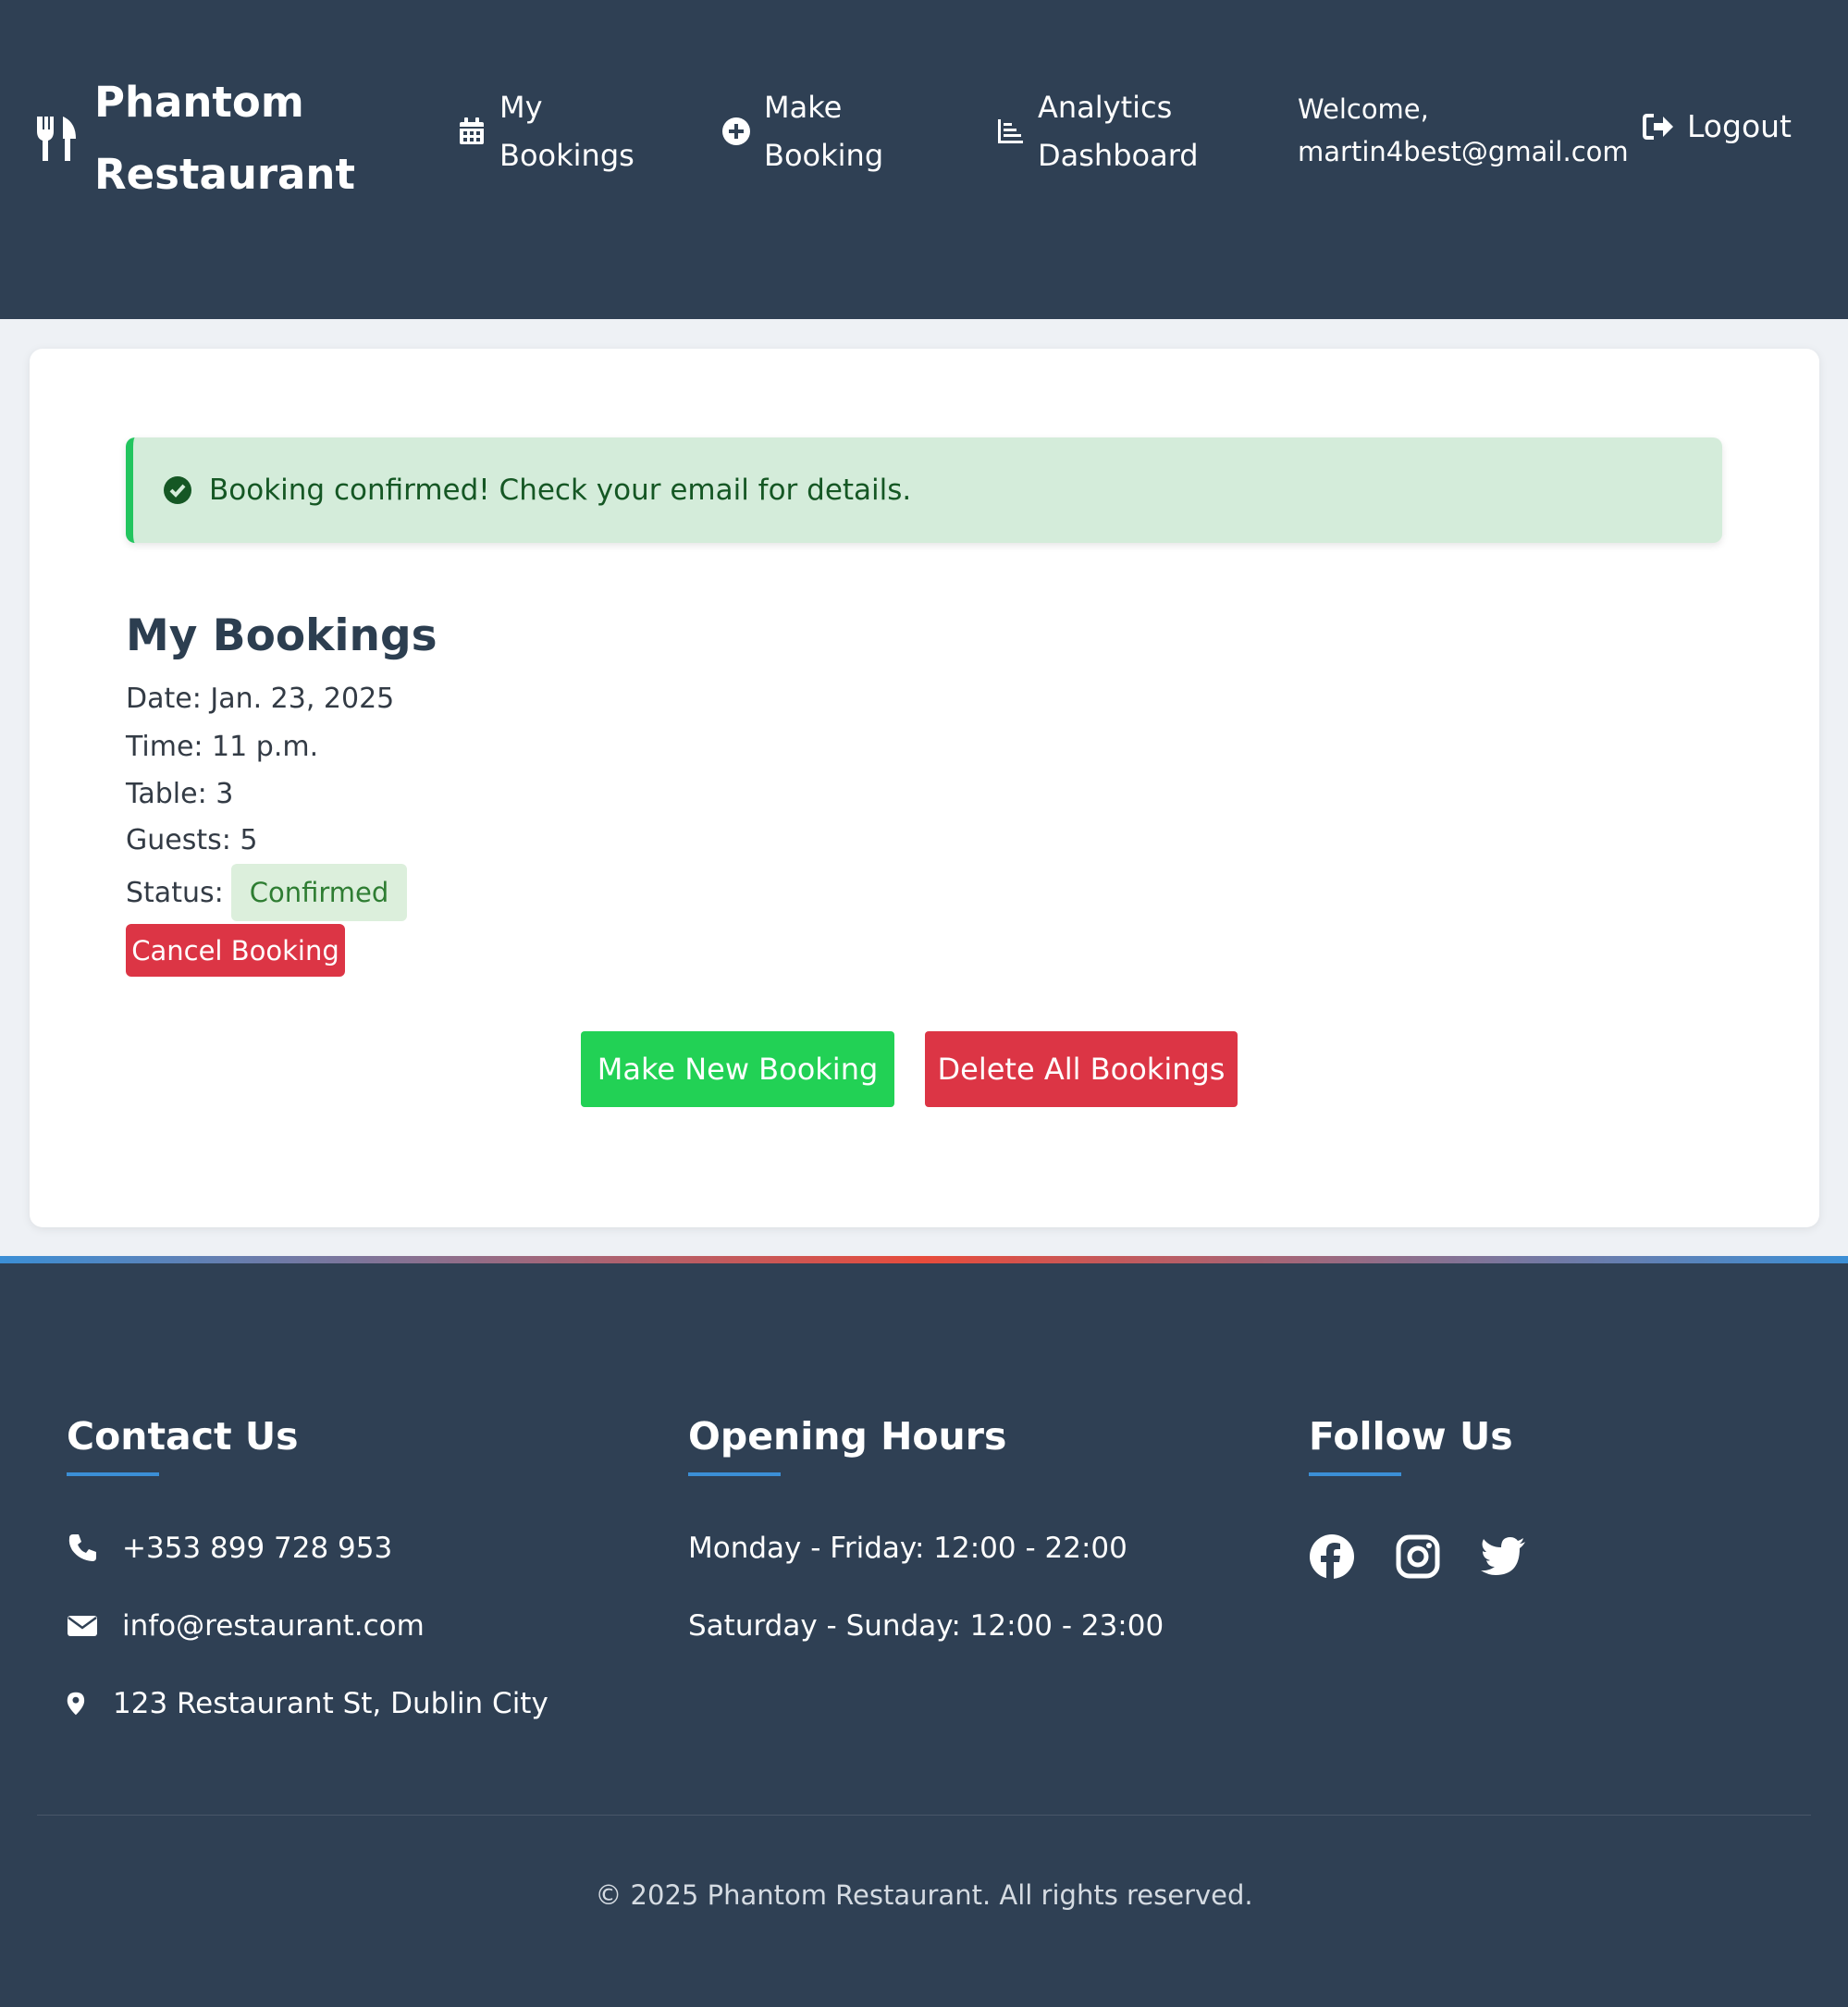  Describe the element at coordinates (1740, 126) in the screenshot. I see `logout-label: Logout` at that location.